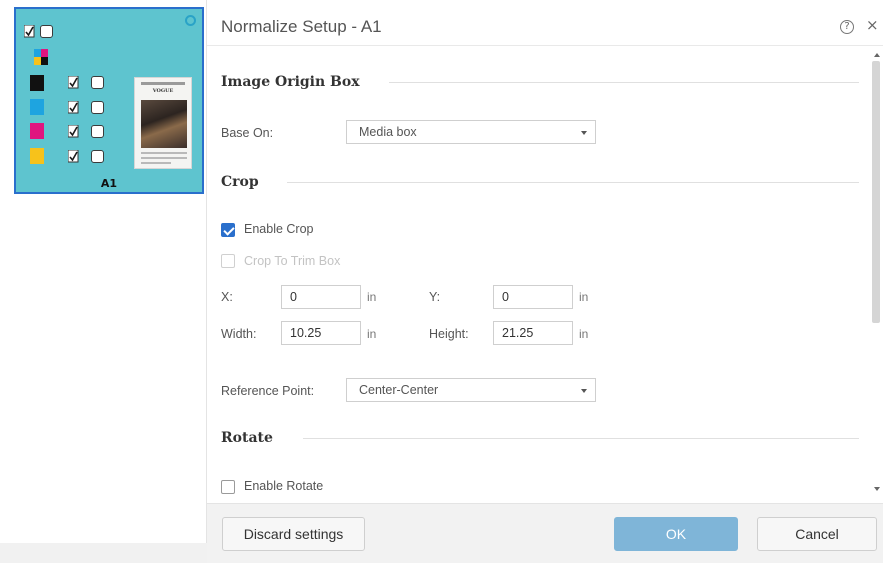 The width and height of the screenshot is (883, 563). What do you see at coordinates (163, 91) in the screenshot?
I see `preview-title: VOGUE` at bounding box center [163, 91].